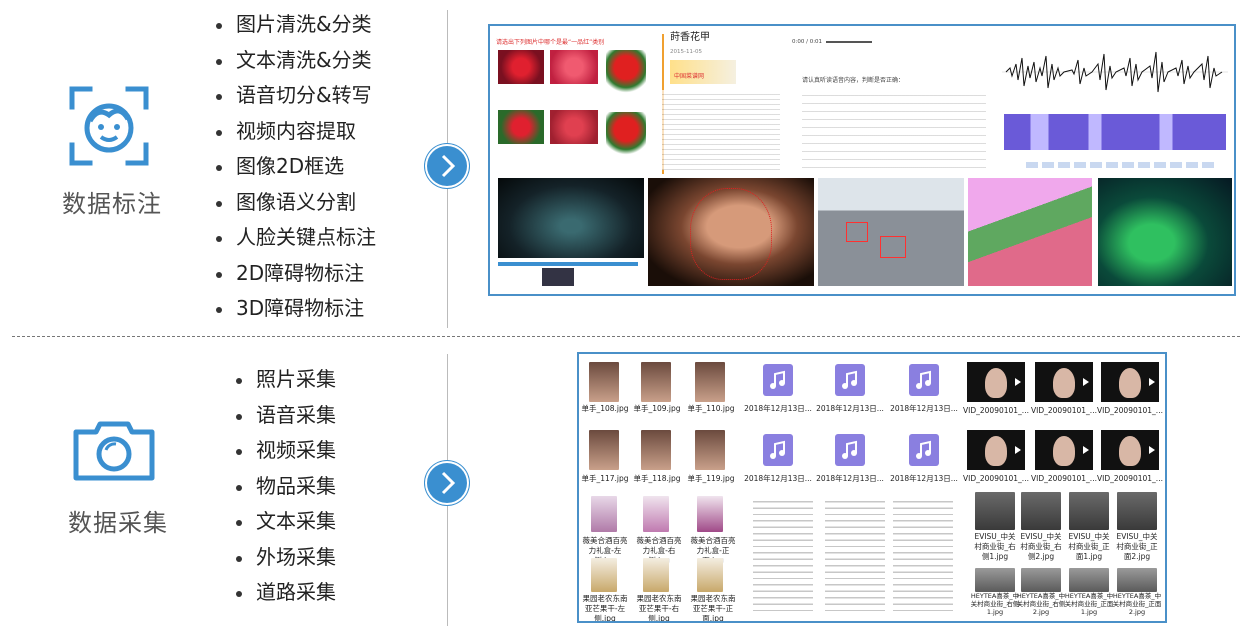 This screenshot has width=1254, height=639. What do you see at coordinates (568, 264) in the screenshot?
I see `video-timeline` at bounding box center [568, 264].